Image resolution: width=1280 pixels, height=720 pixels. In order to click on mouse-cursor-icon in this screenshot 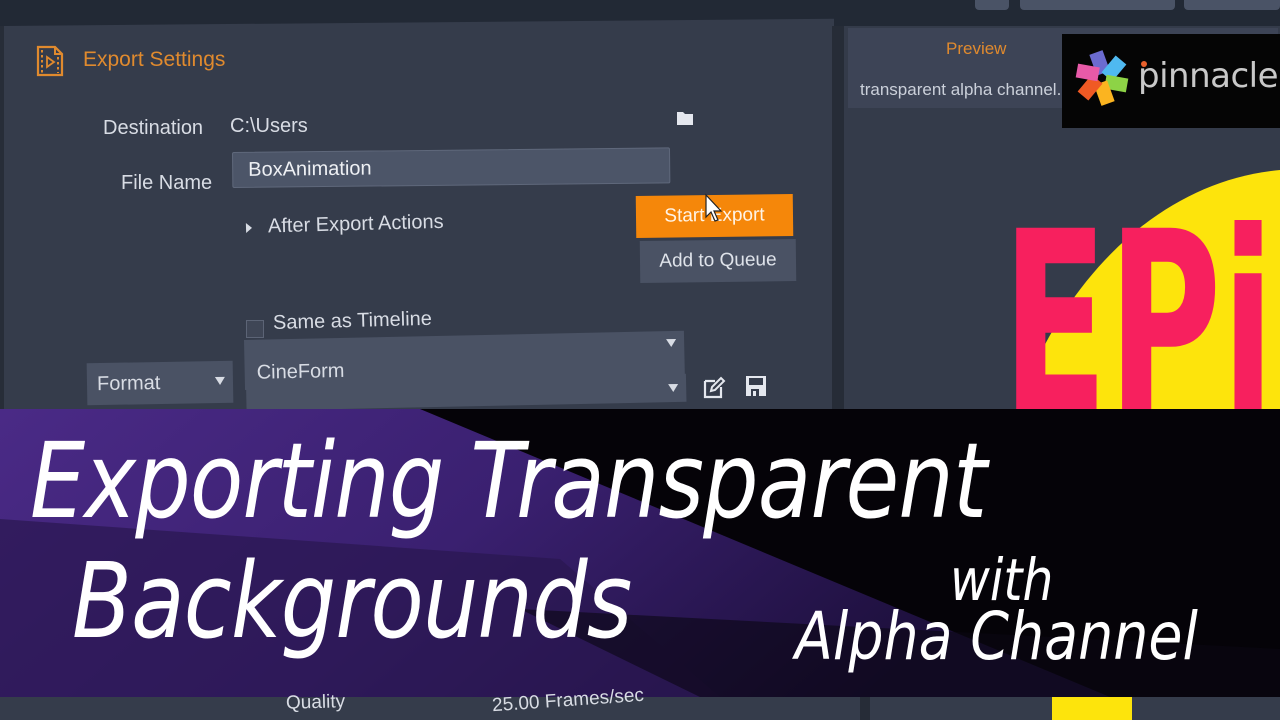, I will do `click(714, 207)`.